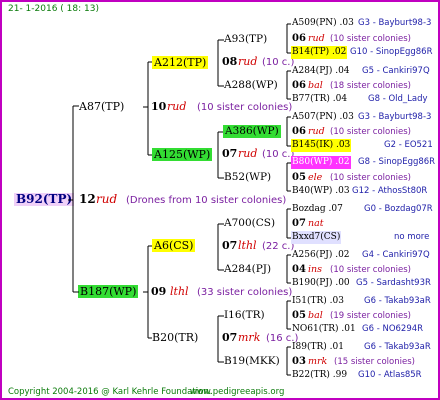 This screenshot has width=440, height=400. What do you see at coordinates (147, 292) in the screenshot?
I see `connector-dam` at bounding box center [147, 292].